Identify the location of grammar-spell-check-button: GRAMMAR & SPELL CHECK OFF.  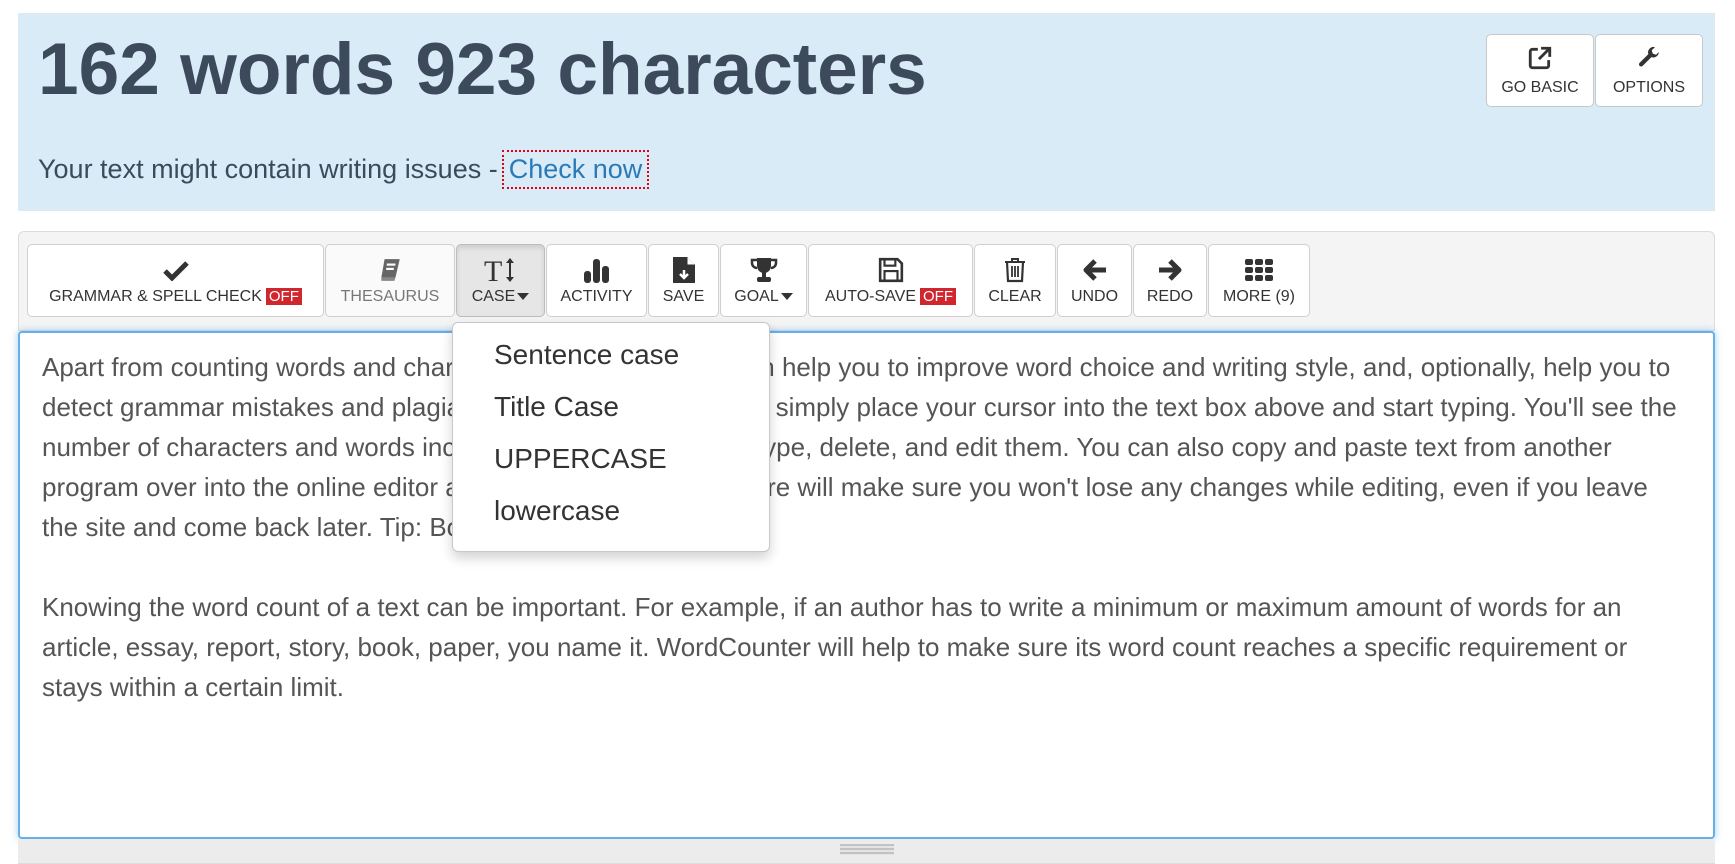
(175, 280).